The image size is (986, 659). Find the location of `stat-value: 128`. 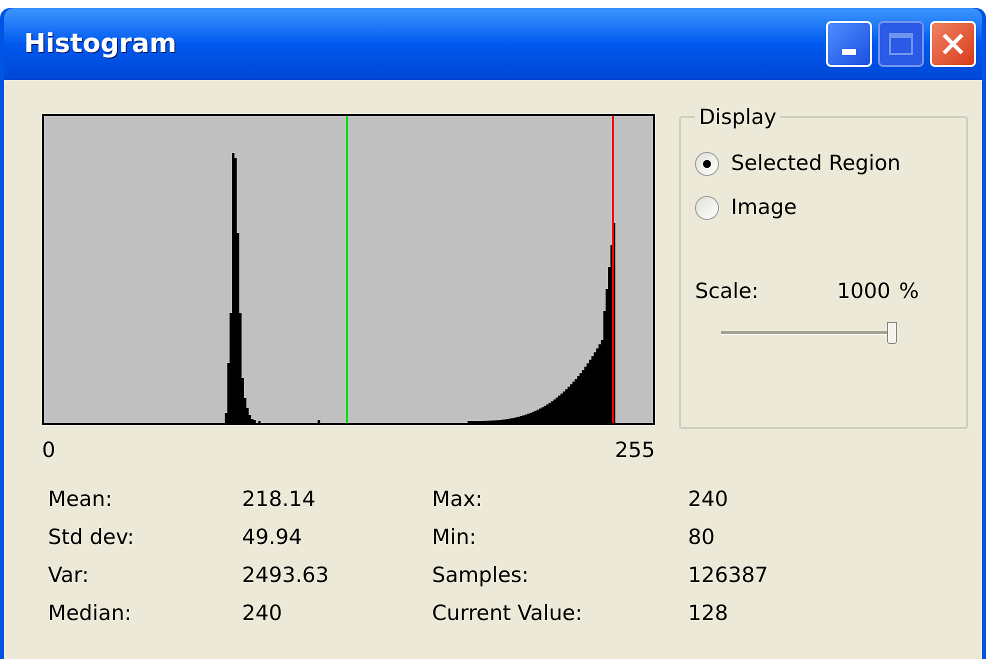

stat-value: 128 is located at coordinates (708, 613).